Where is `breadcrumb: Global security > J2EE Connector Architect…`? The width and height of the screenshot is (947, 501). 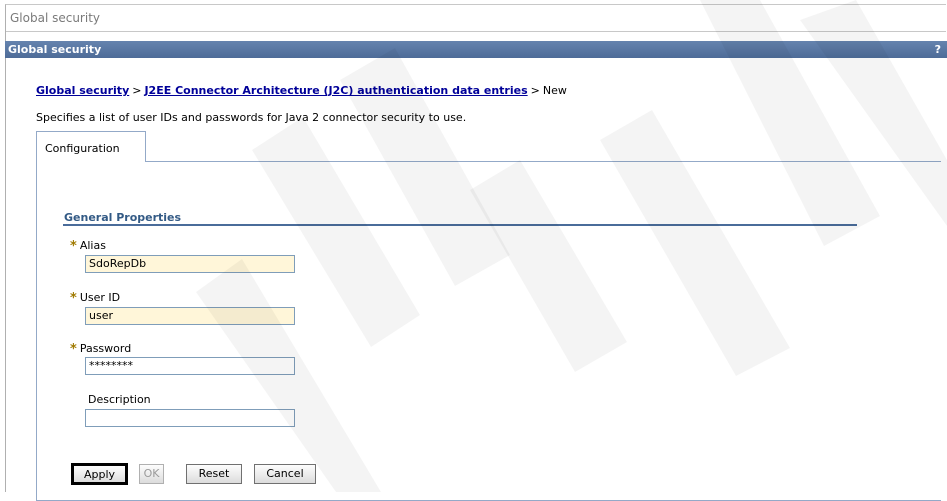 breadcrumb: Global security > J2EE Connector Architect… is located at coordinates (301, 90).